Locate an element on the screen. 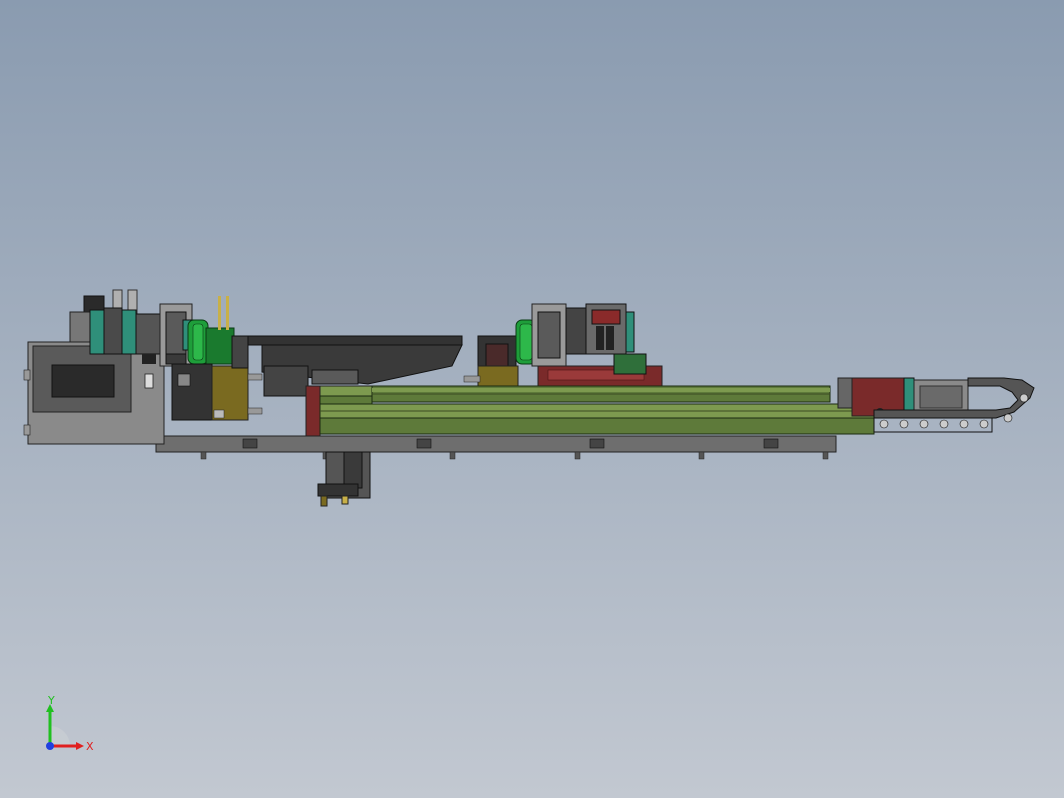 The height and width of the screenshot is (798, 1064). lower-hanging-bracket is located at coordinates (344, 479).